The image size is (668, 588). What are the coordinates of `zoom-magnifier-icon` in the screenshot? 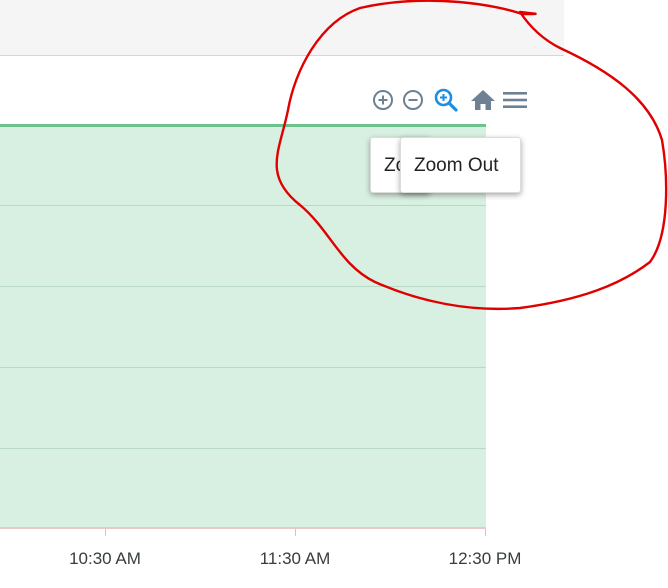 It's located at (446, 100).